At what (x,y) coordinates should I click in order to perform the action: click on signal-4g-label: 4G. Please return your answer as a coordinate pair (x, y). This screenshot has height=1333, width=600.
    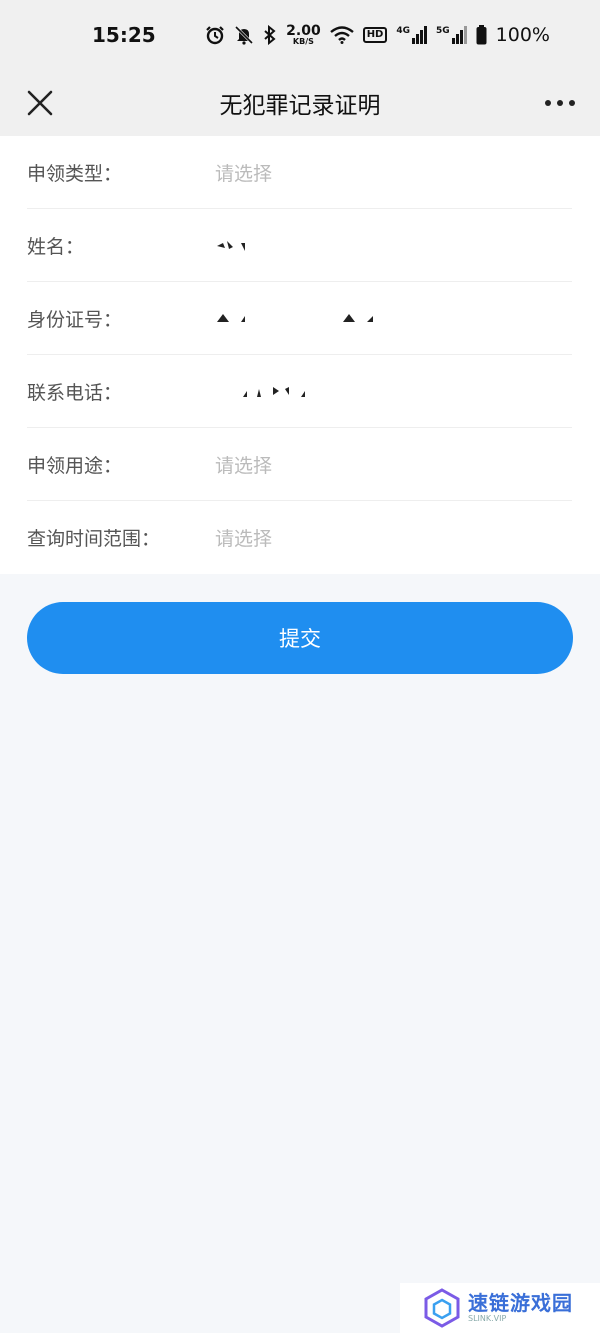
    Looking at the image, I should click on (403, 31).